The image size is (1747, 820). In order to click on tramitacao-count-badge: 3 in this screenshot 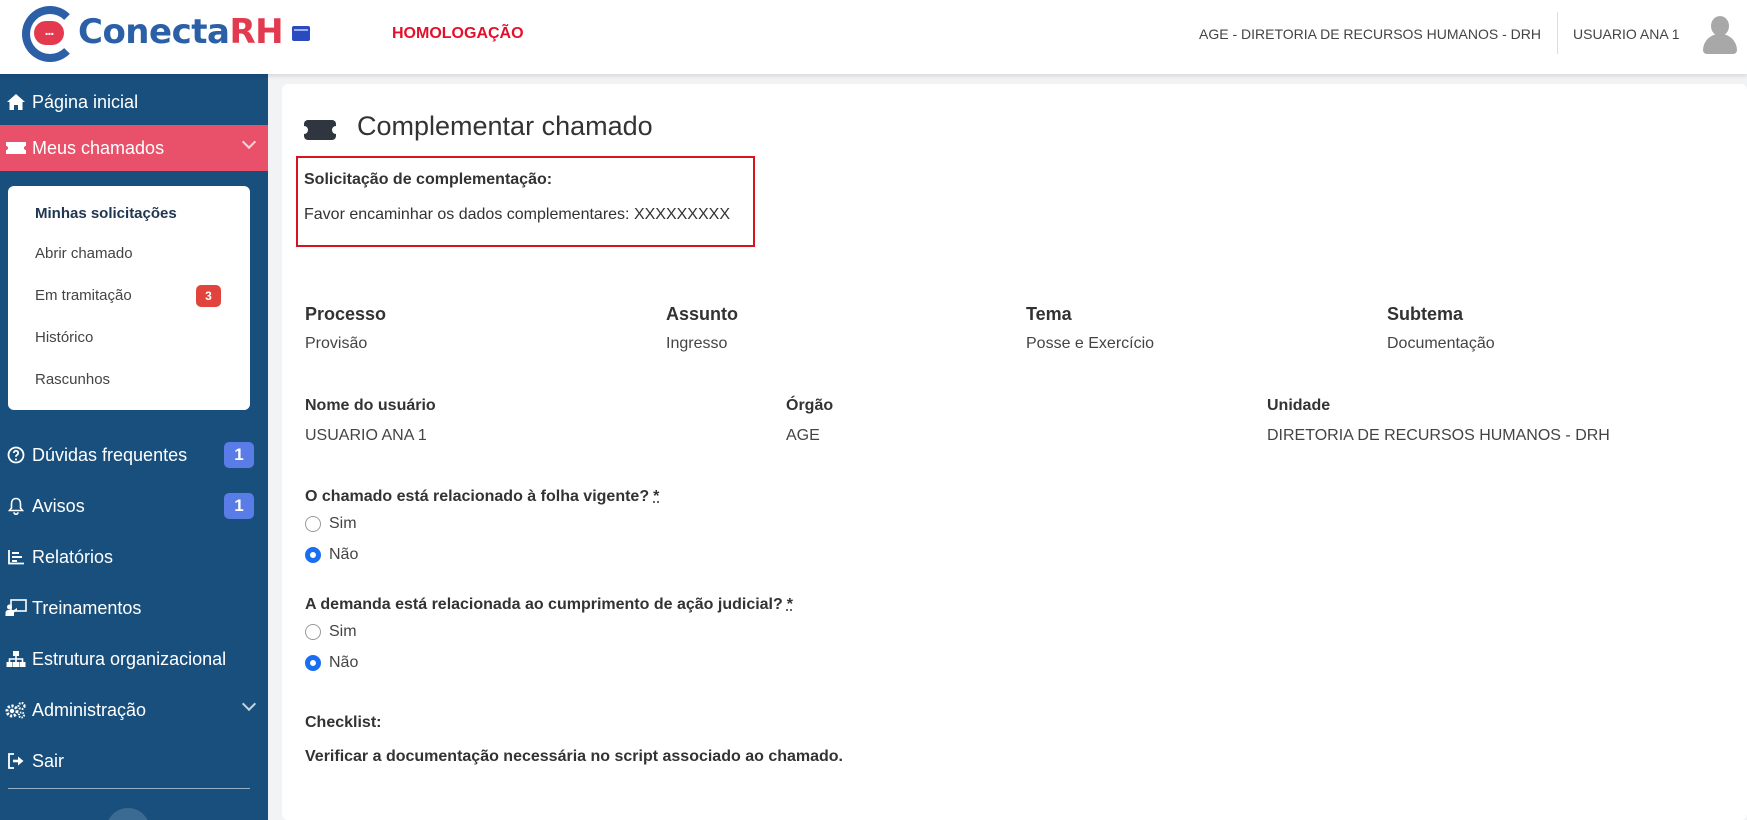, I will do `click(208, 296)`.